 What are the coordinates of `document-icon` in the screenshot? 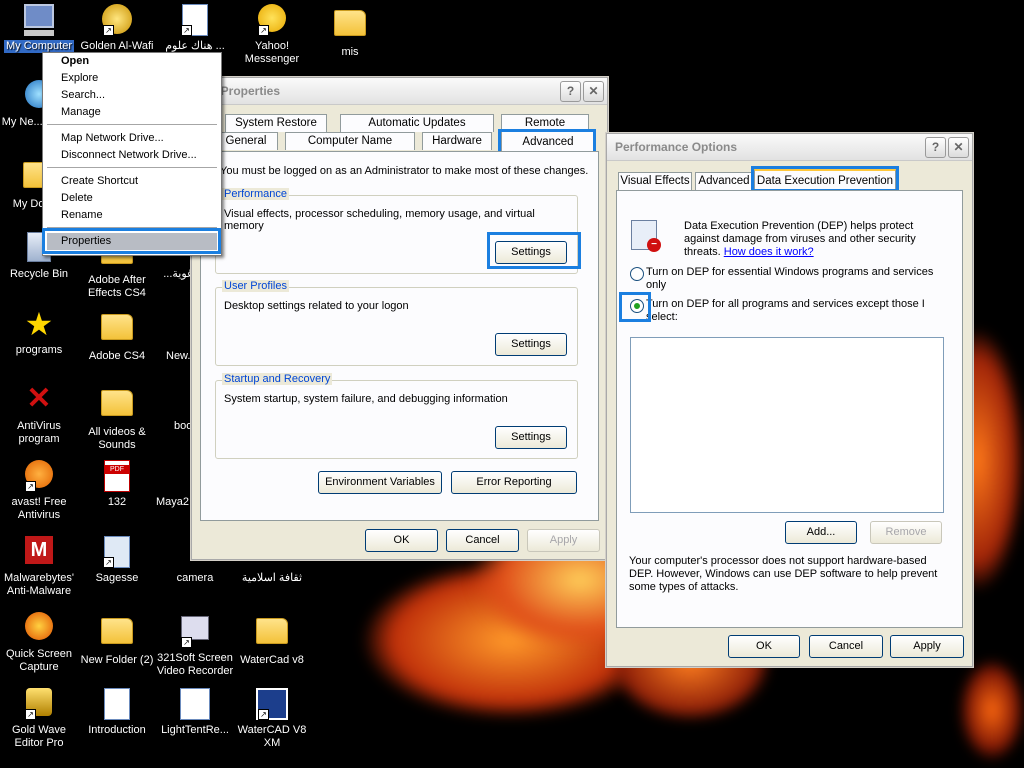 It's located at (195, 704).